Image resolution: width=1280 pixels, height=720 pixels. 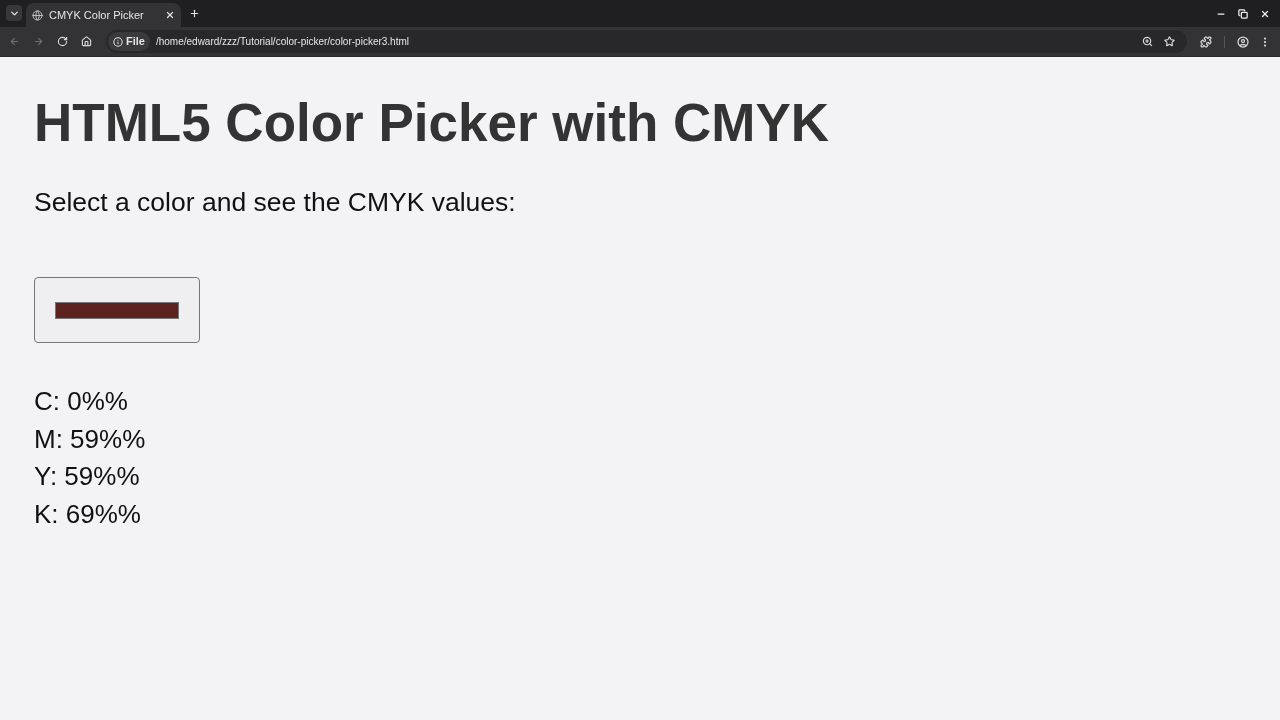 I want to click on color-input, so click(x=117, y=310).